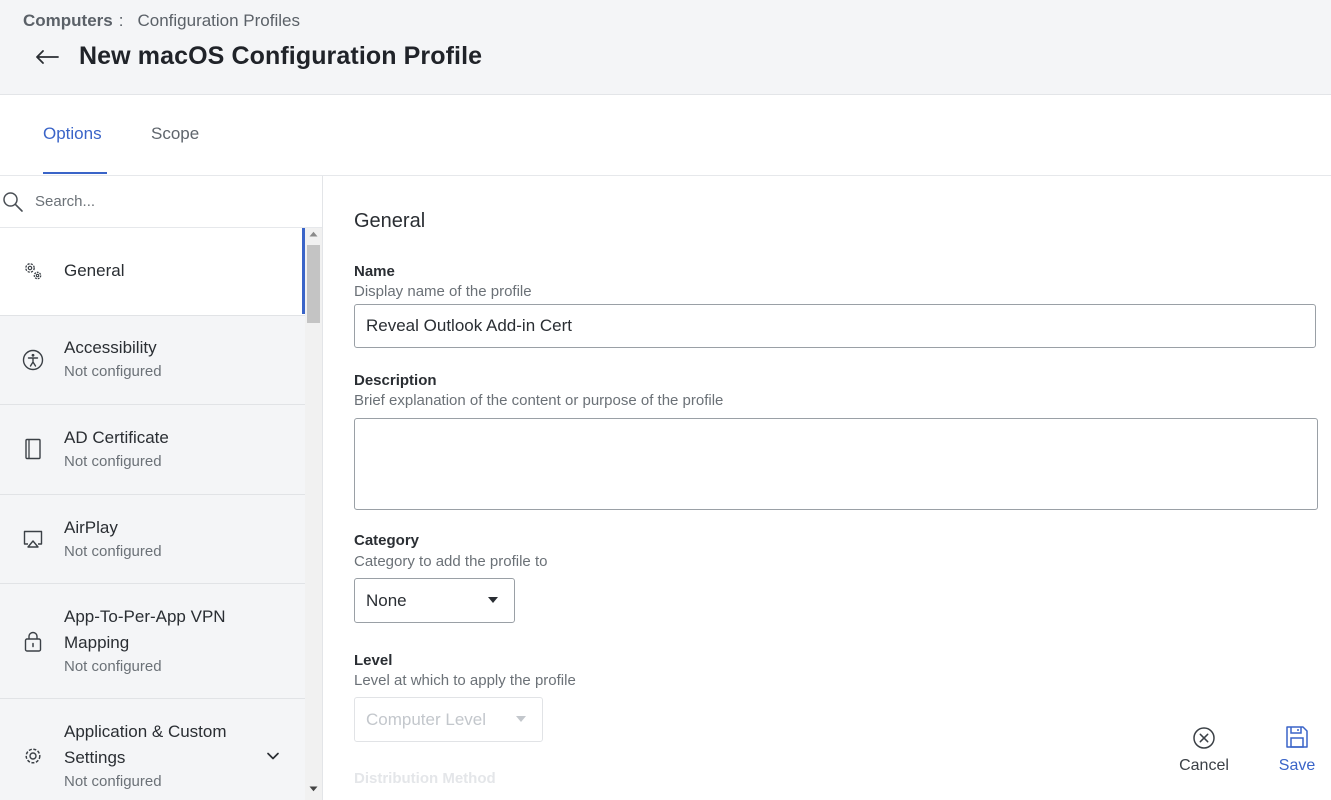 The height and width of the screenshot is (800, 1331). What do you see at coordinates (1204, 765) in the screenshot?
I see `cancel-label: Cancel` at bounding box center [1204, 765].